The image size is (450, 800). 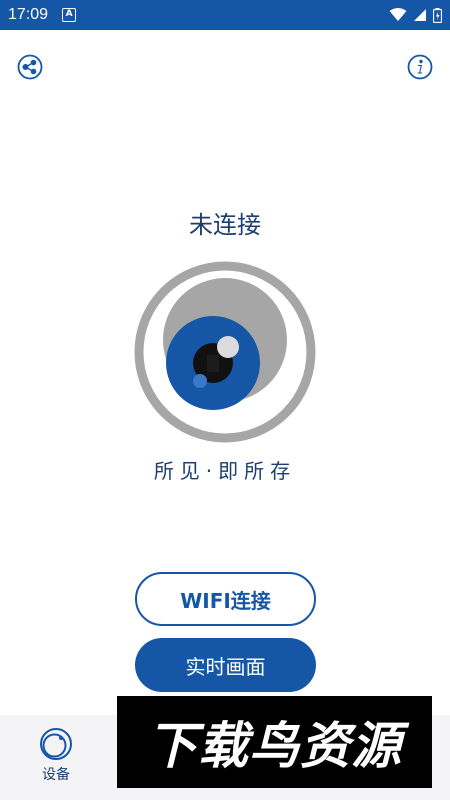 What do you see at coordinates (398, 14) in the screenshot?
I see `wifi-icon` at bounding box center [398, 14].